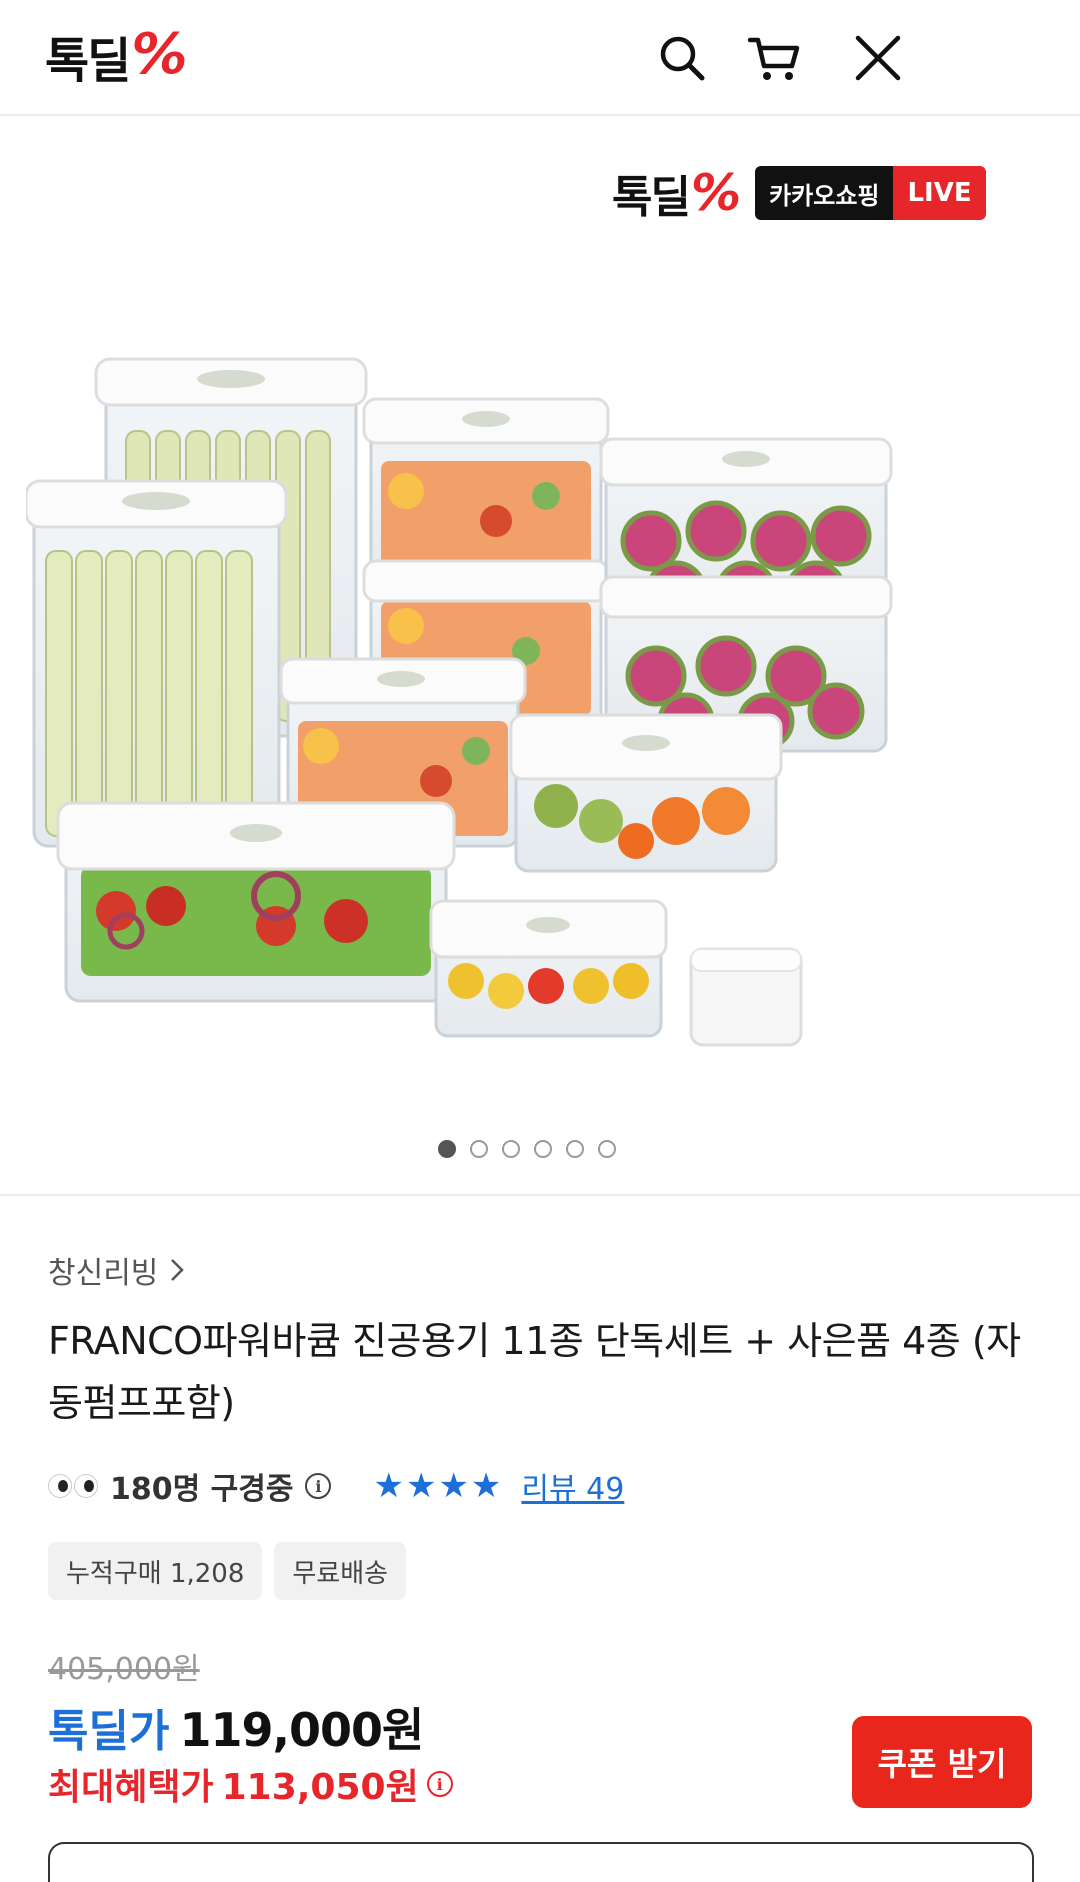  Describe the element at coordinates (157, 663) in the screenshot. I see `container-tall-front` at that location.